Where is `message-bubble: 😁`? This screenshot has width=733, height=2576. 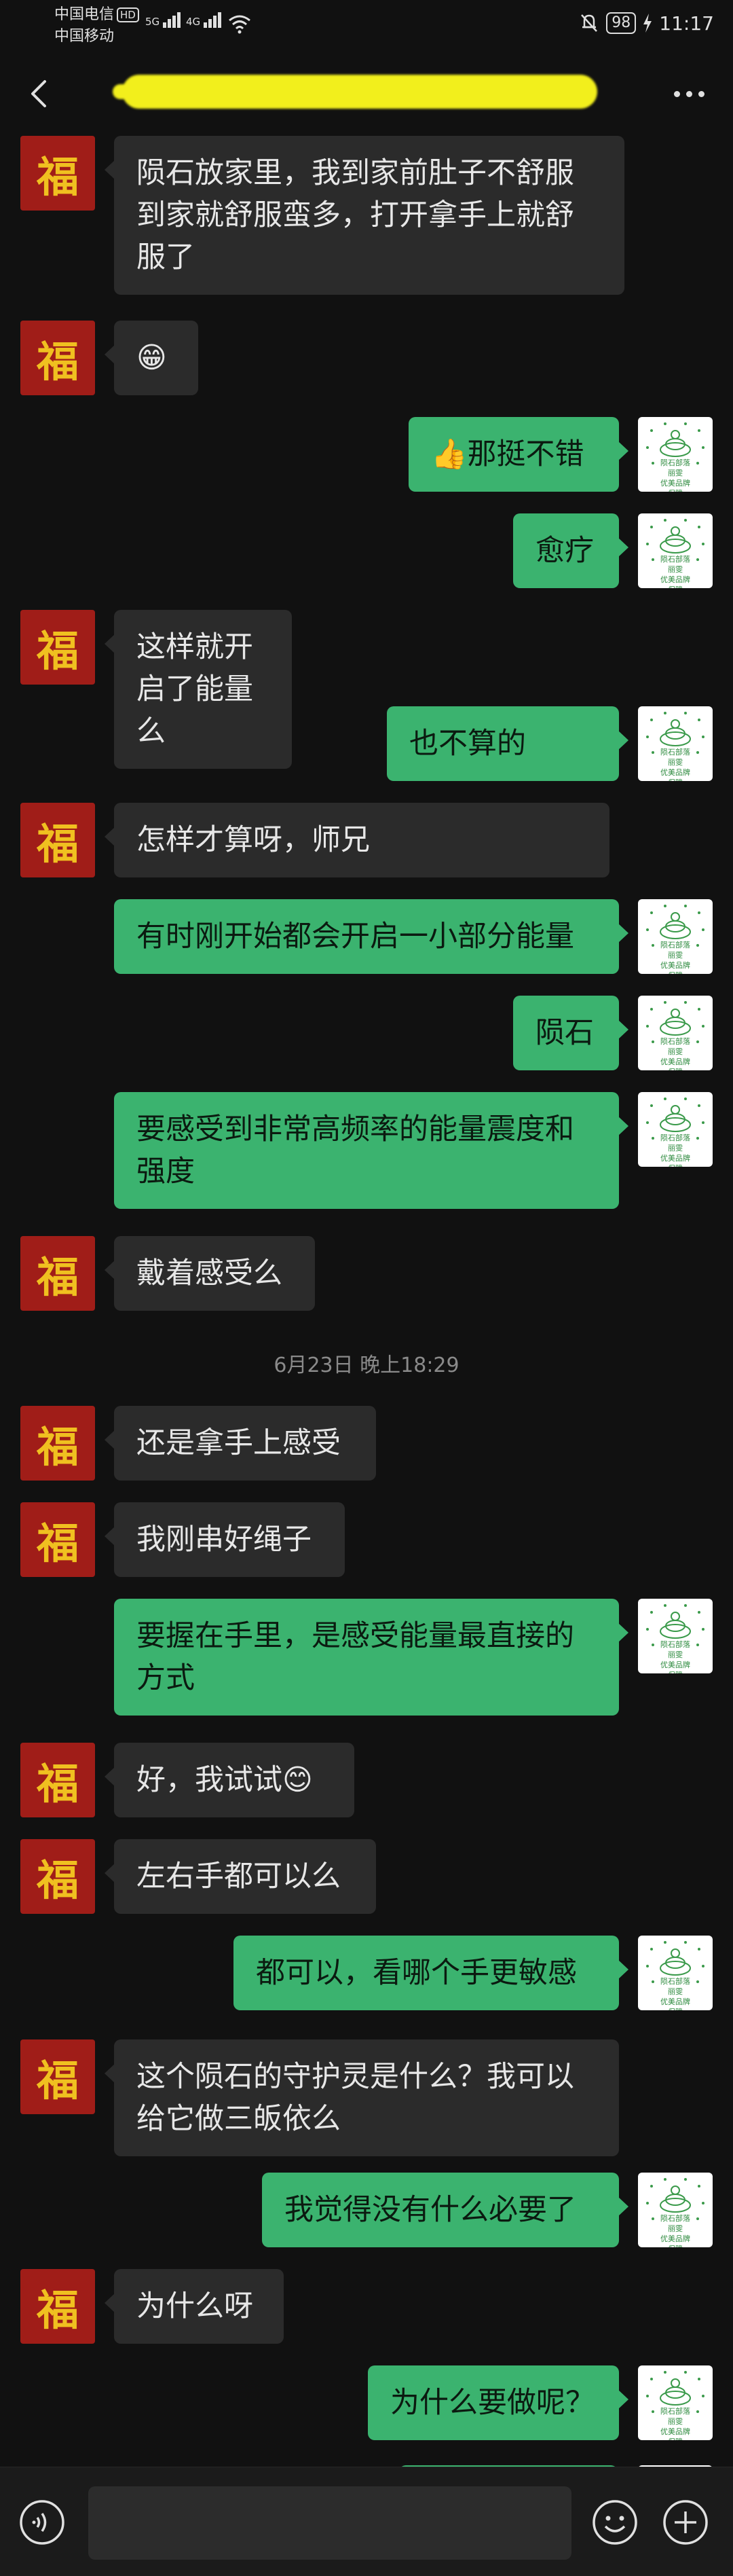
message-bubble: 😁 is located at coordinates (151, 358).